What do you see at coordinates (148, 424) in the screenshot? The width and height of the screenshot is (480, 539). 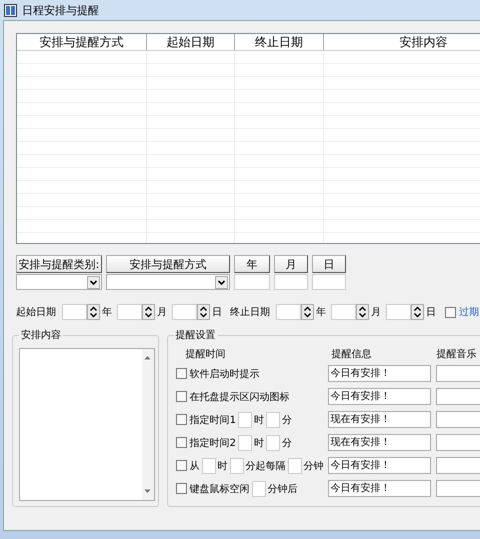 I see `scrollbar` at bounding box center [148, 424].